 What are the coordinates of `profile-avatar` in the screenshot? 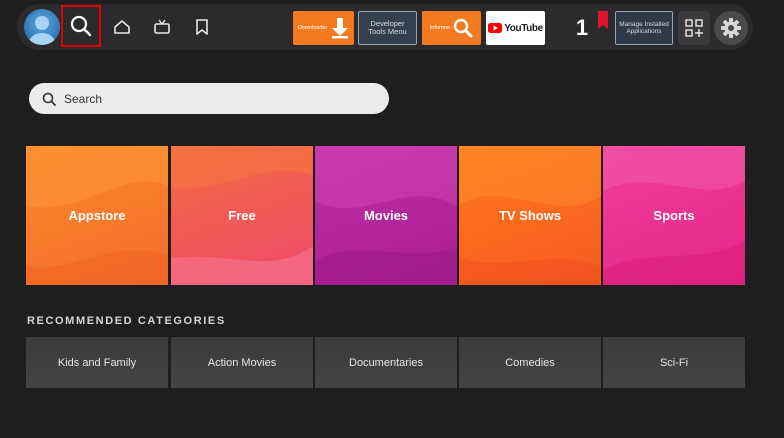 It's located at (42, 27).